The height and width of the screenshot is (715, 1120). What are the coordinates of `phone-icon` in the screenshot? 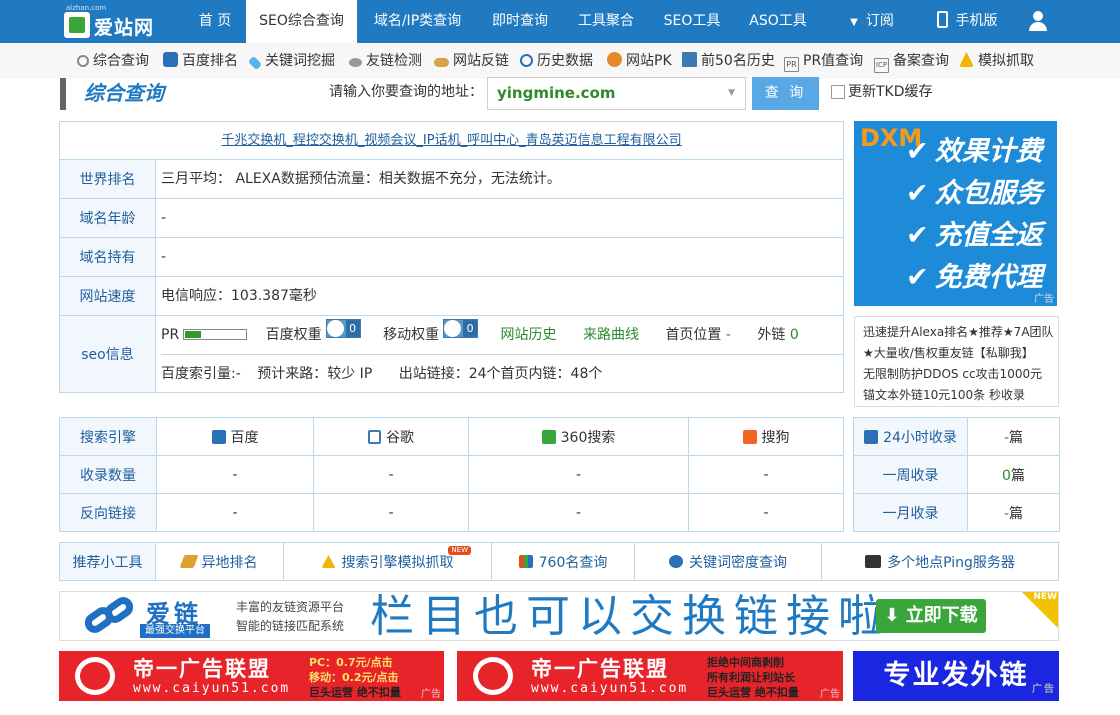 It's located at (942, 19).